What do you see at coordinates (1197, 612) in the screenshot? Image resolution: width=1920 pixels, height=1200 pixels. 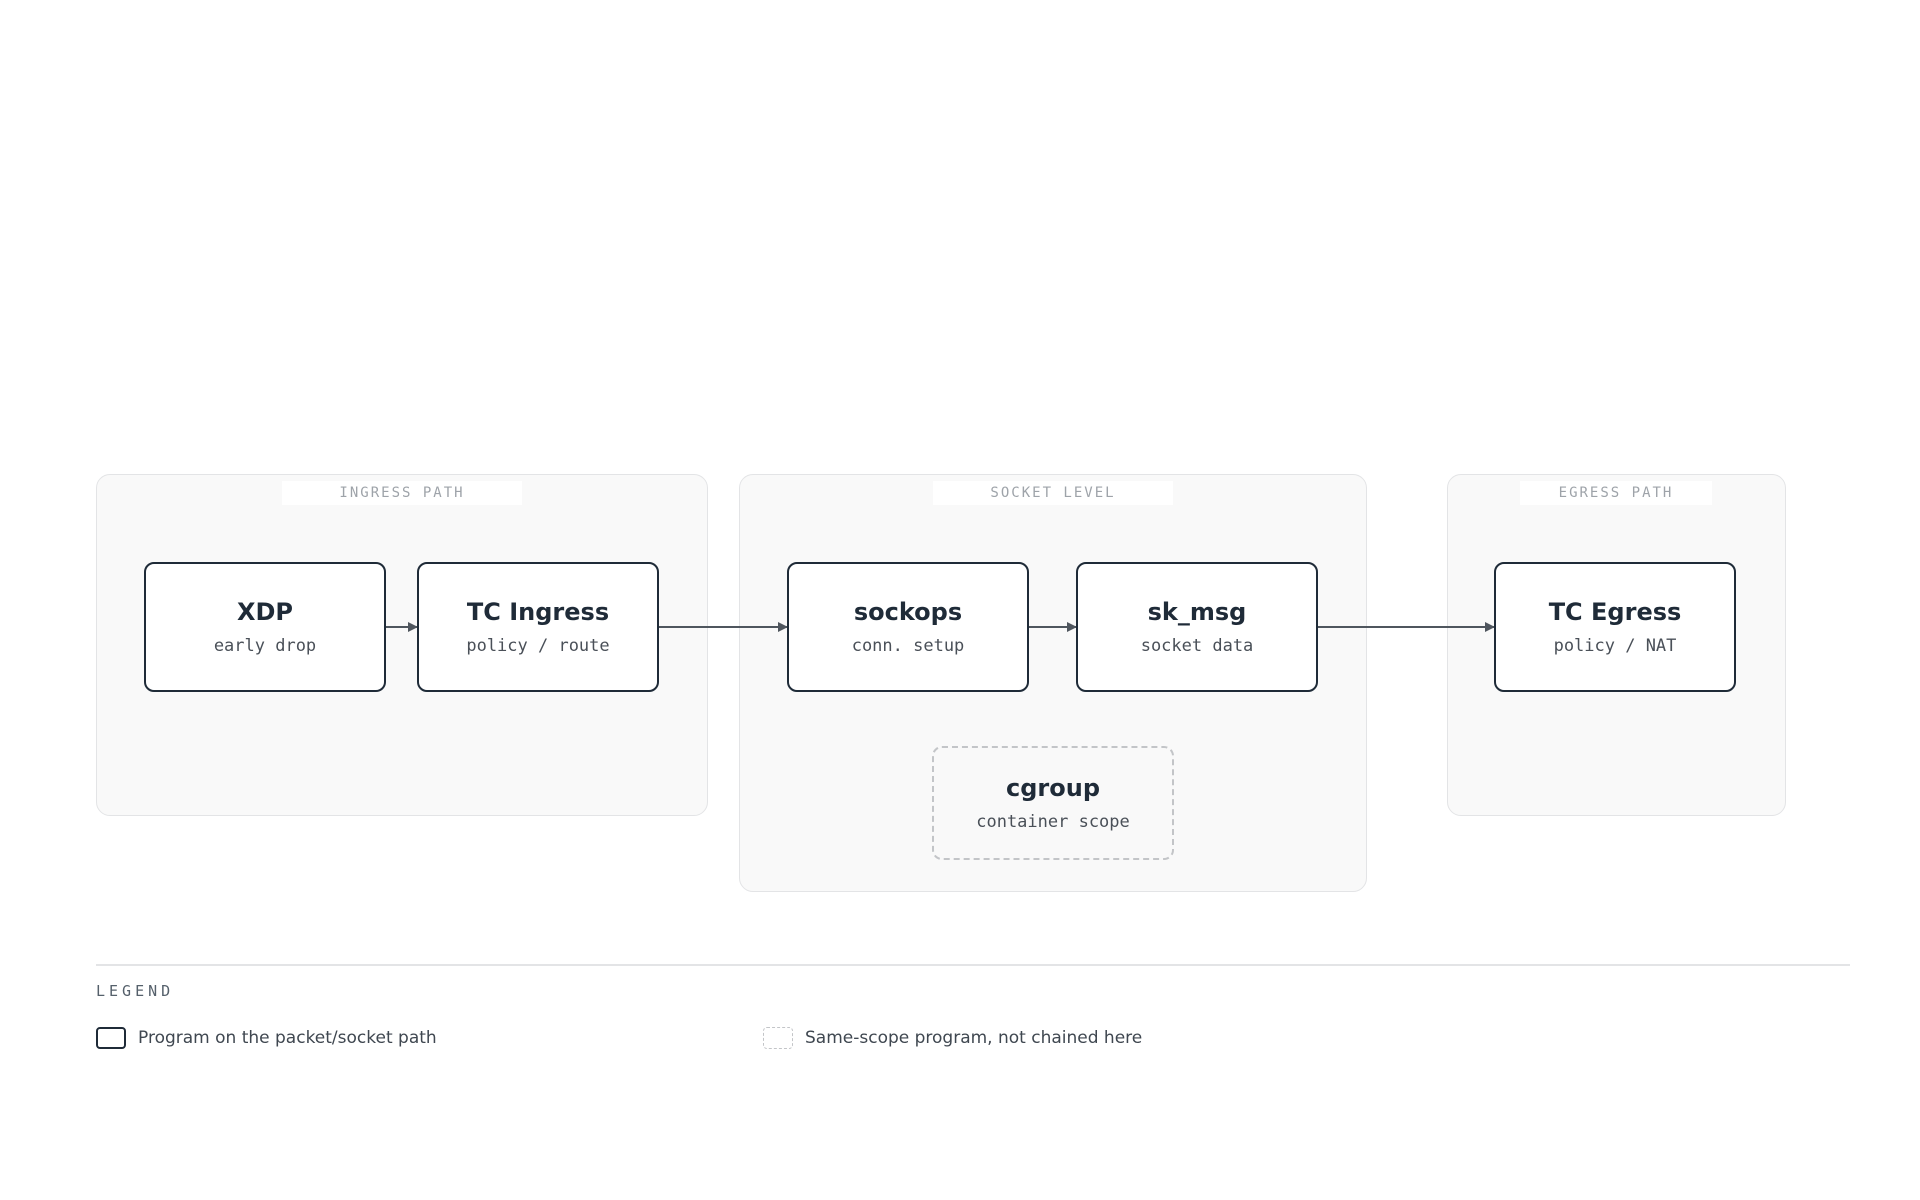 I see `node-sk-msg-title: sk_msg` at bounding box center [1197, 612].